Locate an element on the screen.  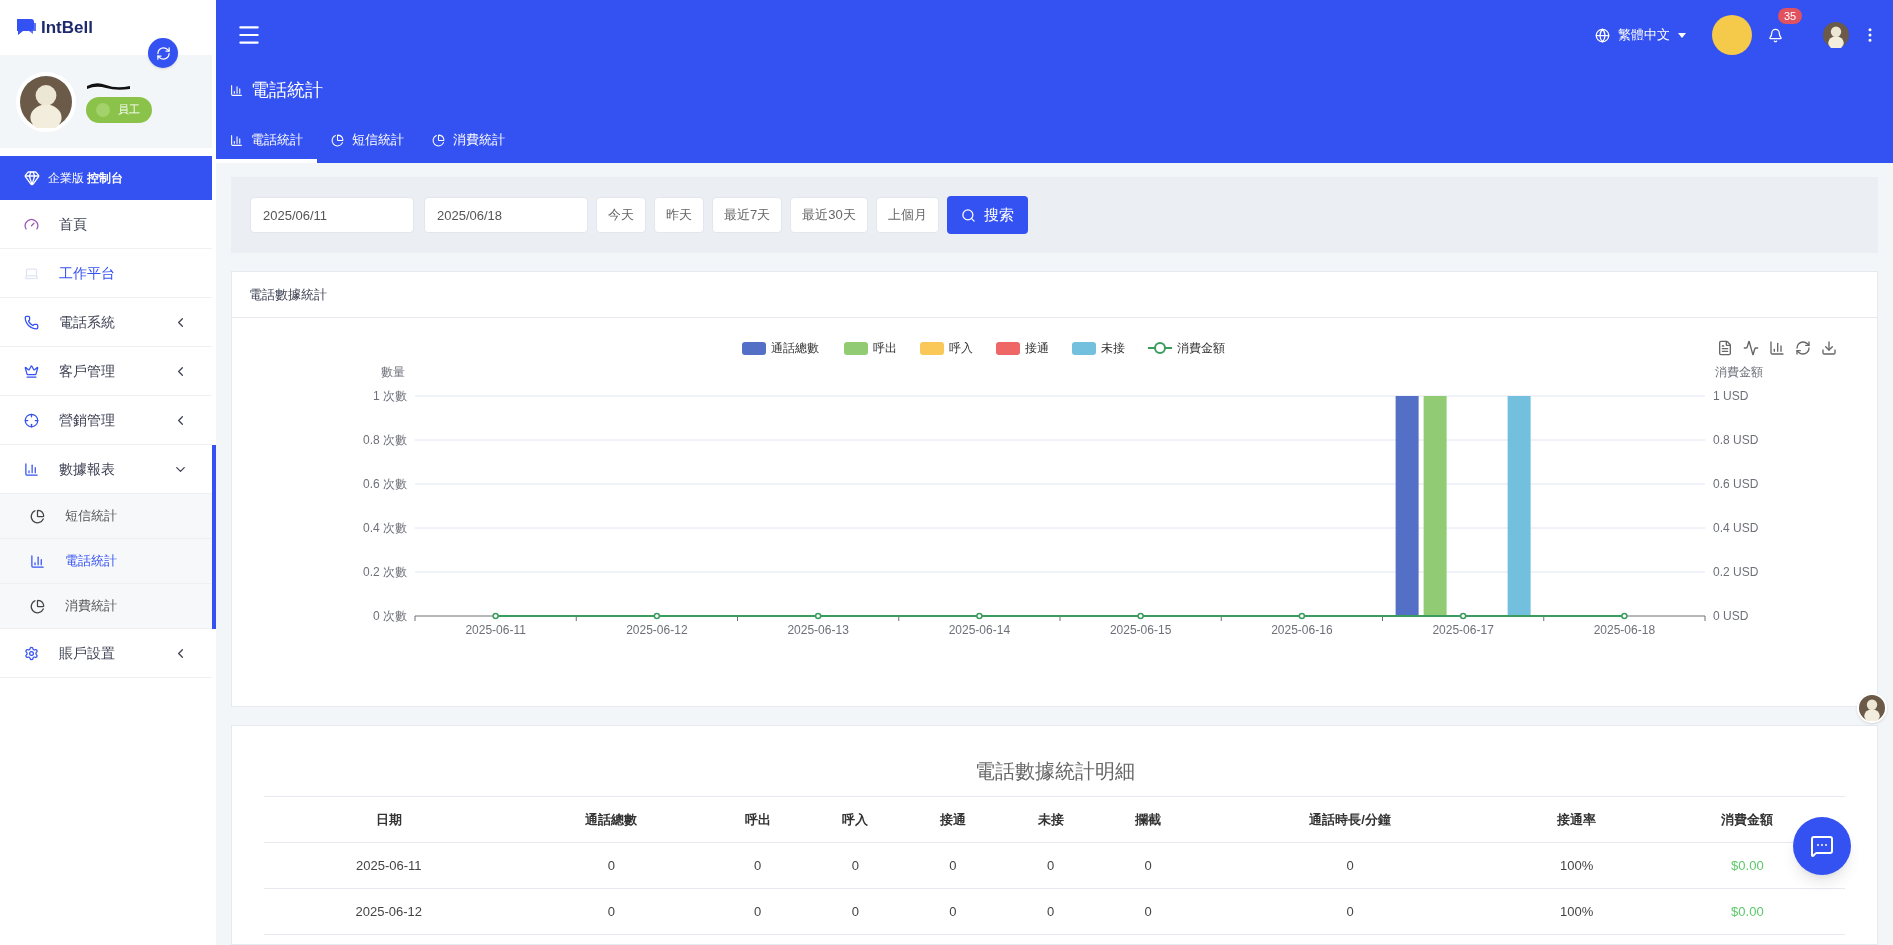
column-header: 通話時長/分鐘 is located at coordinates (1350, 819).